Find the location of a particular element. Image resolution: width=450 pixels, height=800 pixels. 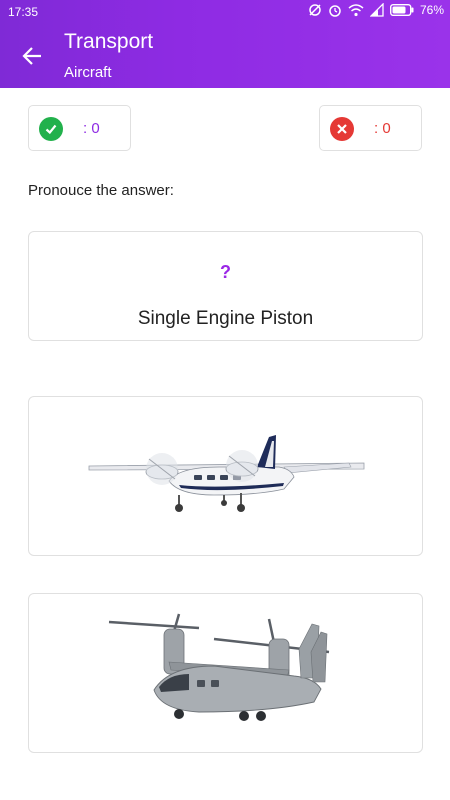

app-header: 17:35 76% Transport Aircraft is located at coordinates (225, 44).